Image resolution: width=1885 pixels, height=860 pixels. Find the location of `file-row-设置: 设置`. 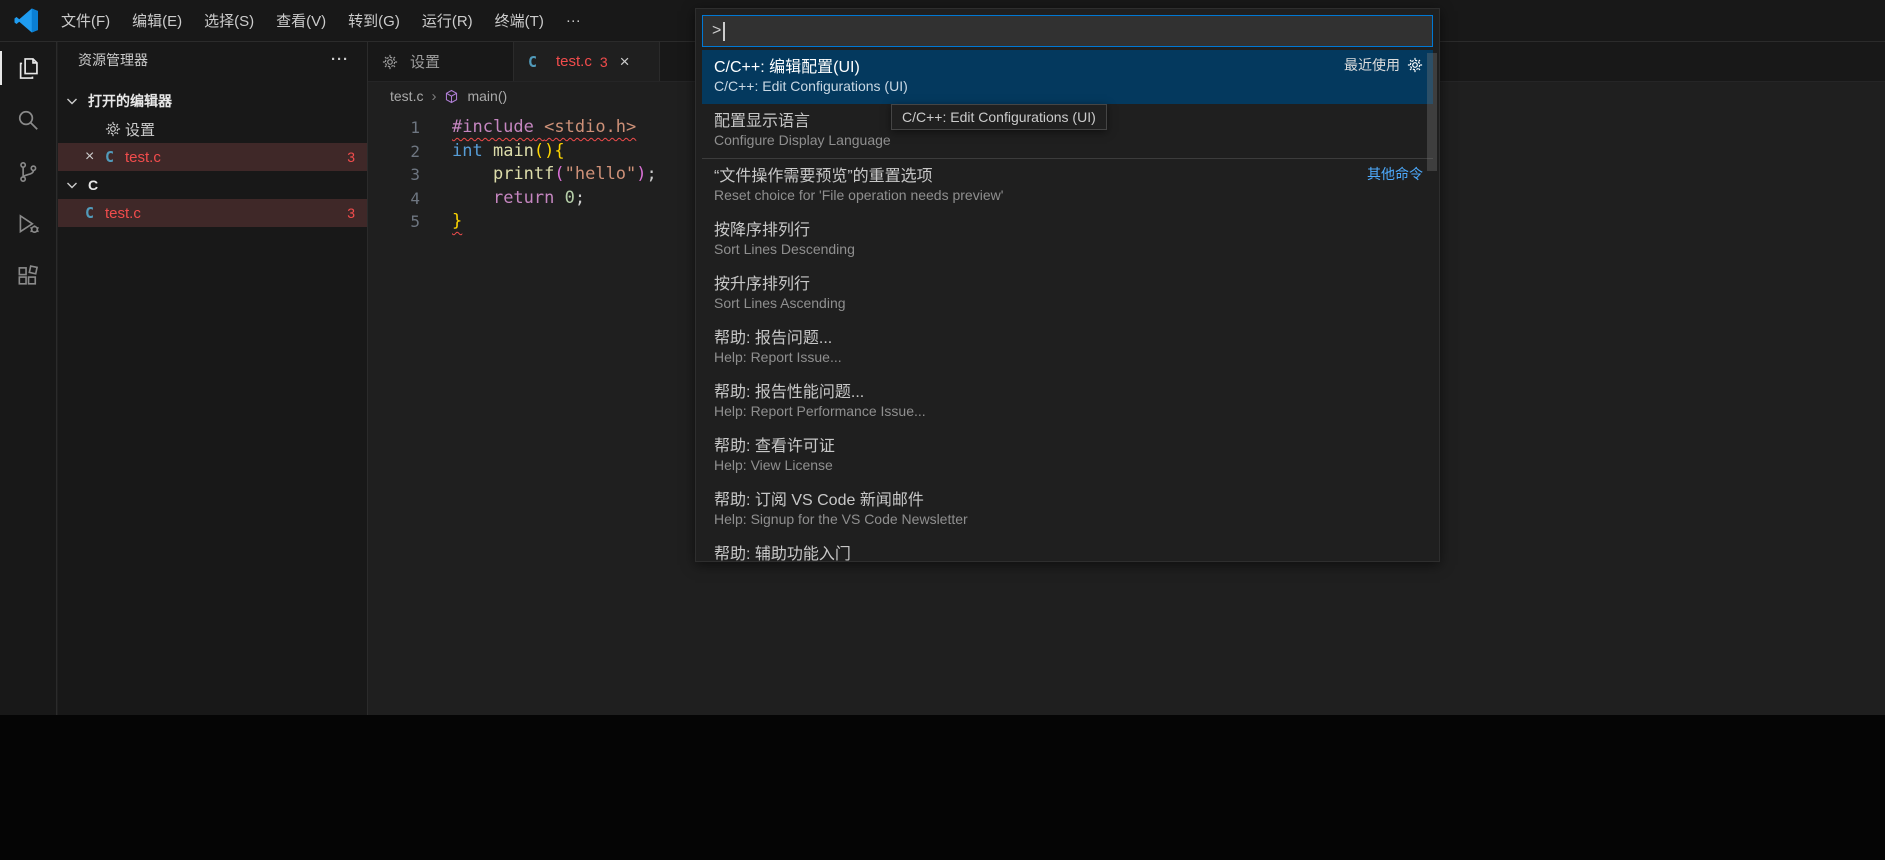

file-row-设置: 设置 is located at coordinates (212, 129).